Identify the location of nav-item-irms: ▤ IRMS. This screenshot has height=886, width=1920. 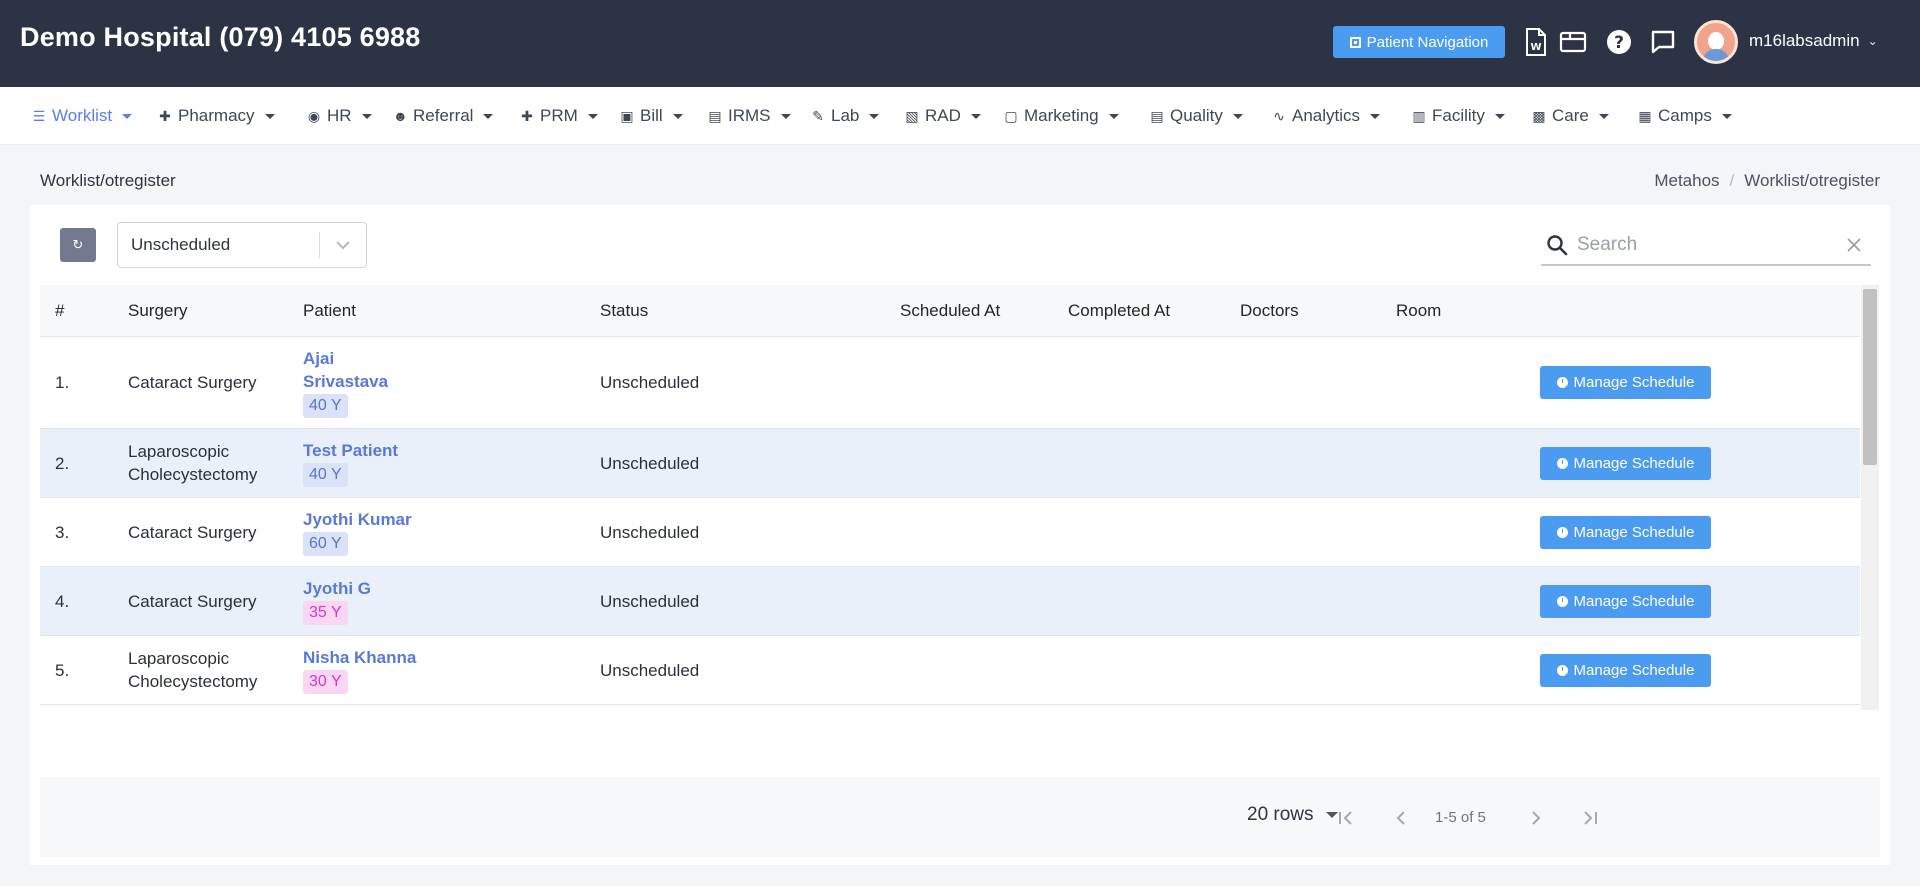
(749, 116).